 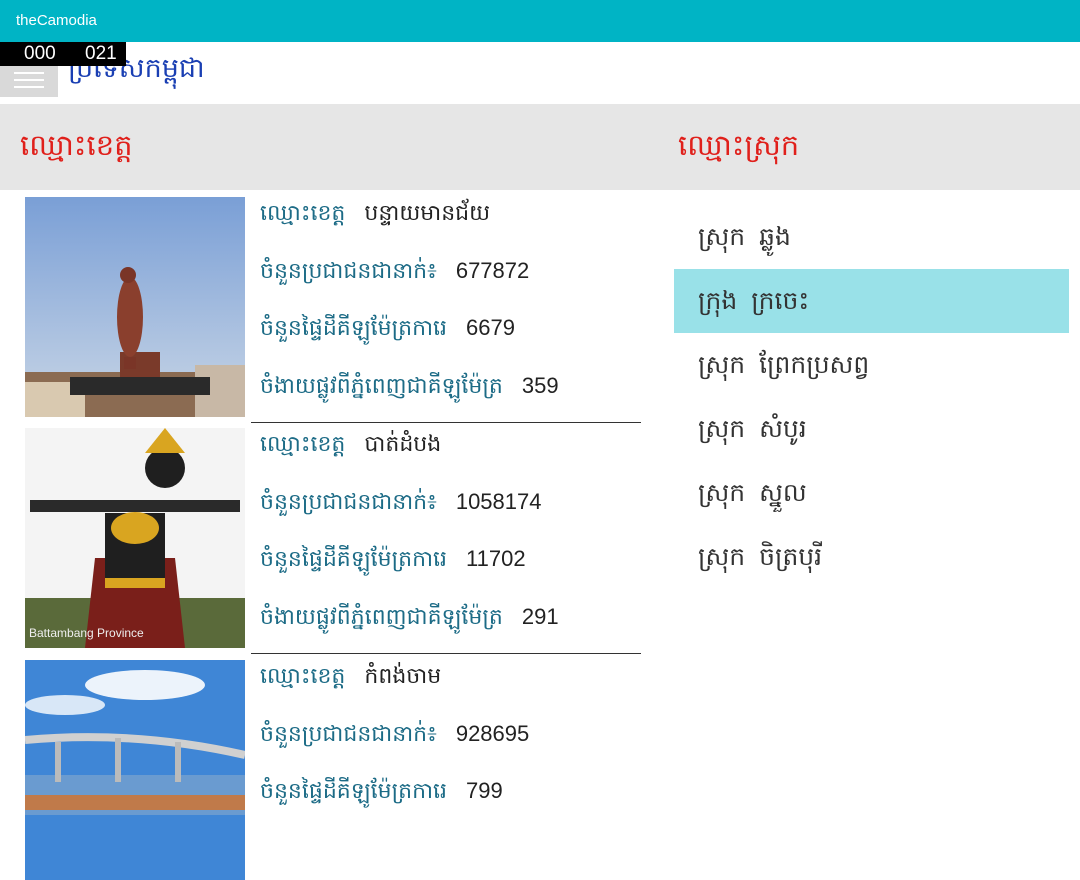 I want to click on area-value: 6679, so click(x=490, y=327).